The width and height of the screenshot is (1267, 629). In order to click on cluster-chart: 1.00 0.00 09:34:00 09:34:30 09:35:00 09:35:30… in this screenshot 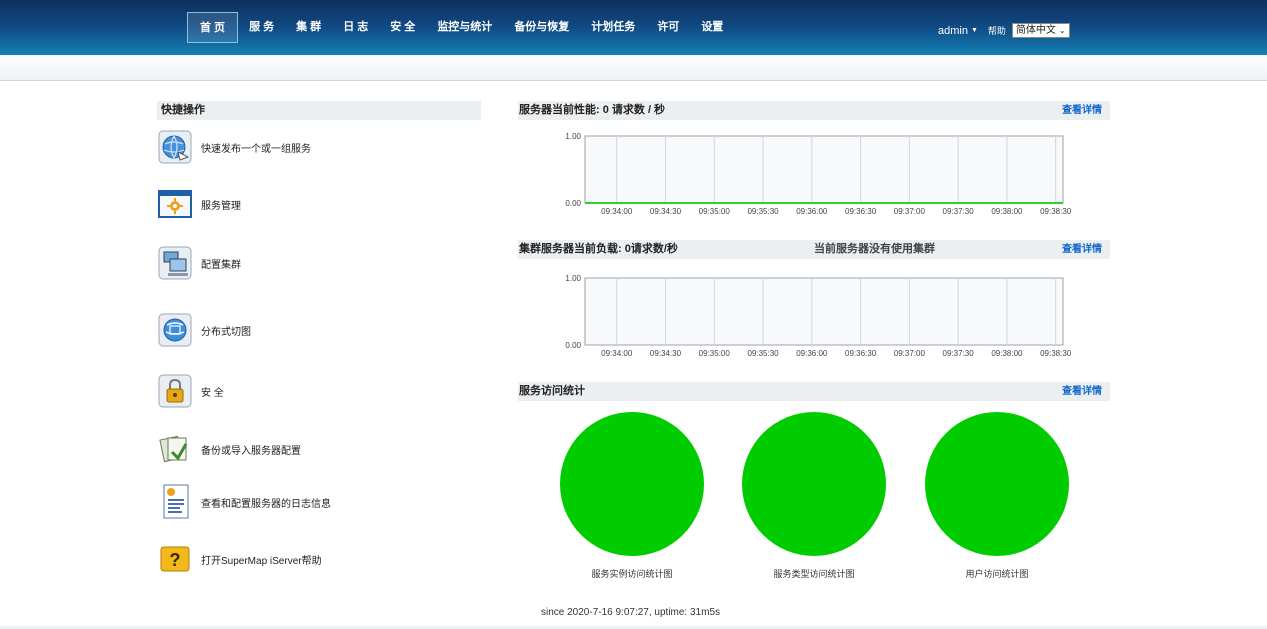, I will do `click(814, 315)`.